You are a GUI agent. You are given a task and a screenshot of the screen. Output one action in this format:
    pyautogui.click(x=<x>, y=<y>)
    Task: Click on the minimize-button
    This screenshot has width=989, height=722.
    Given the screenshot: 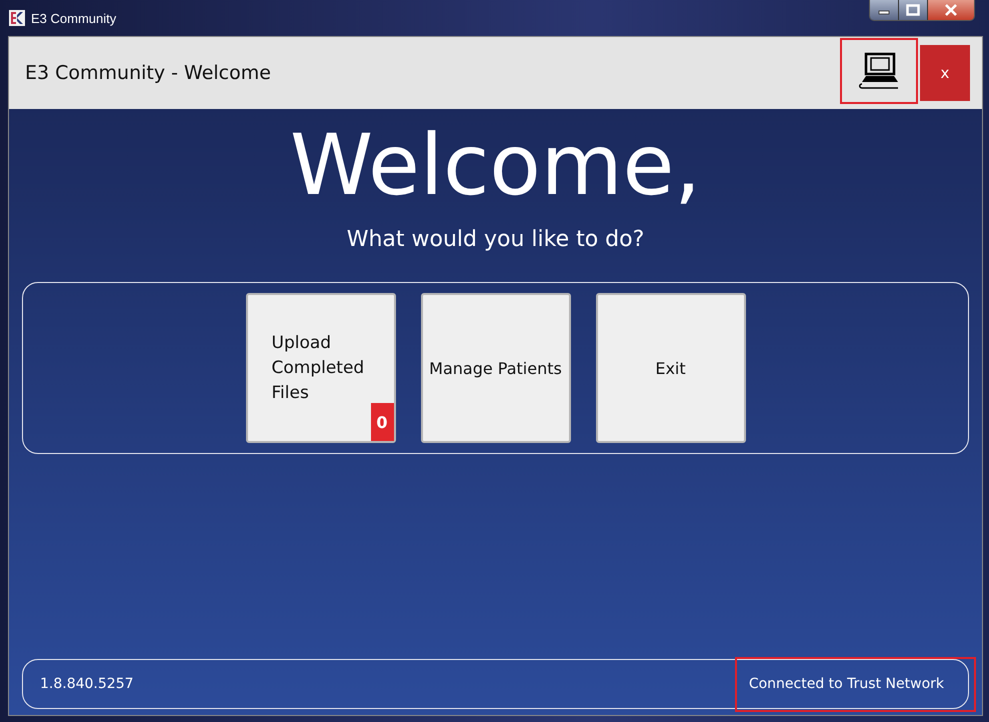 What is the action you would take?
    pyautogui.click(x=884, y=10)
    